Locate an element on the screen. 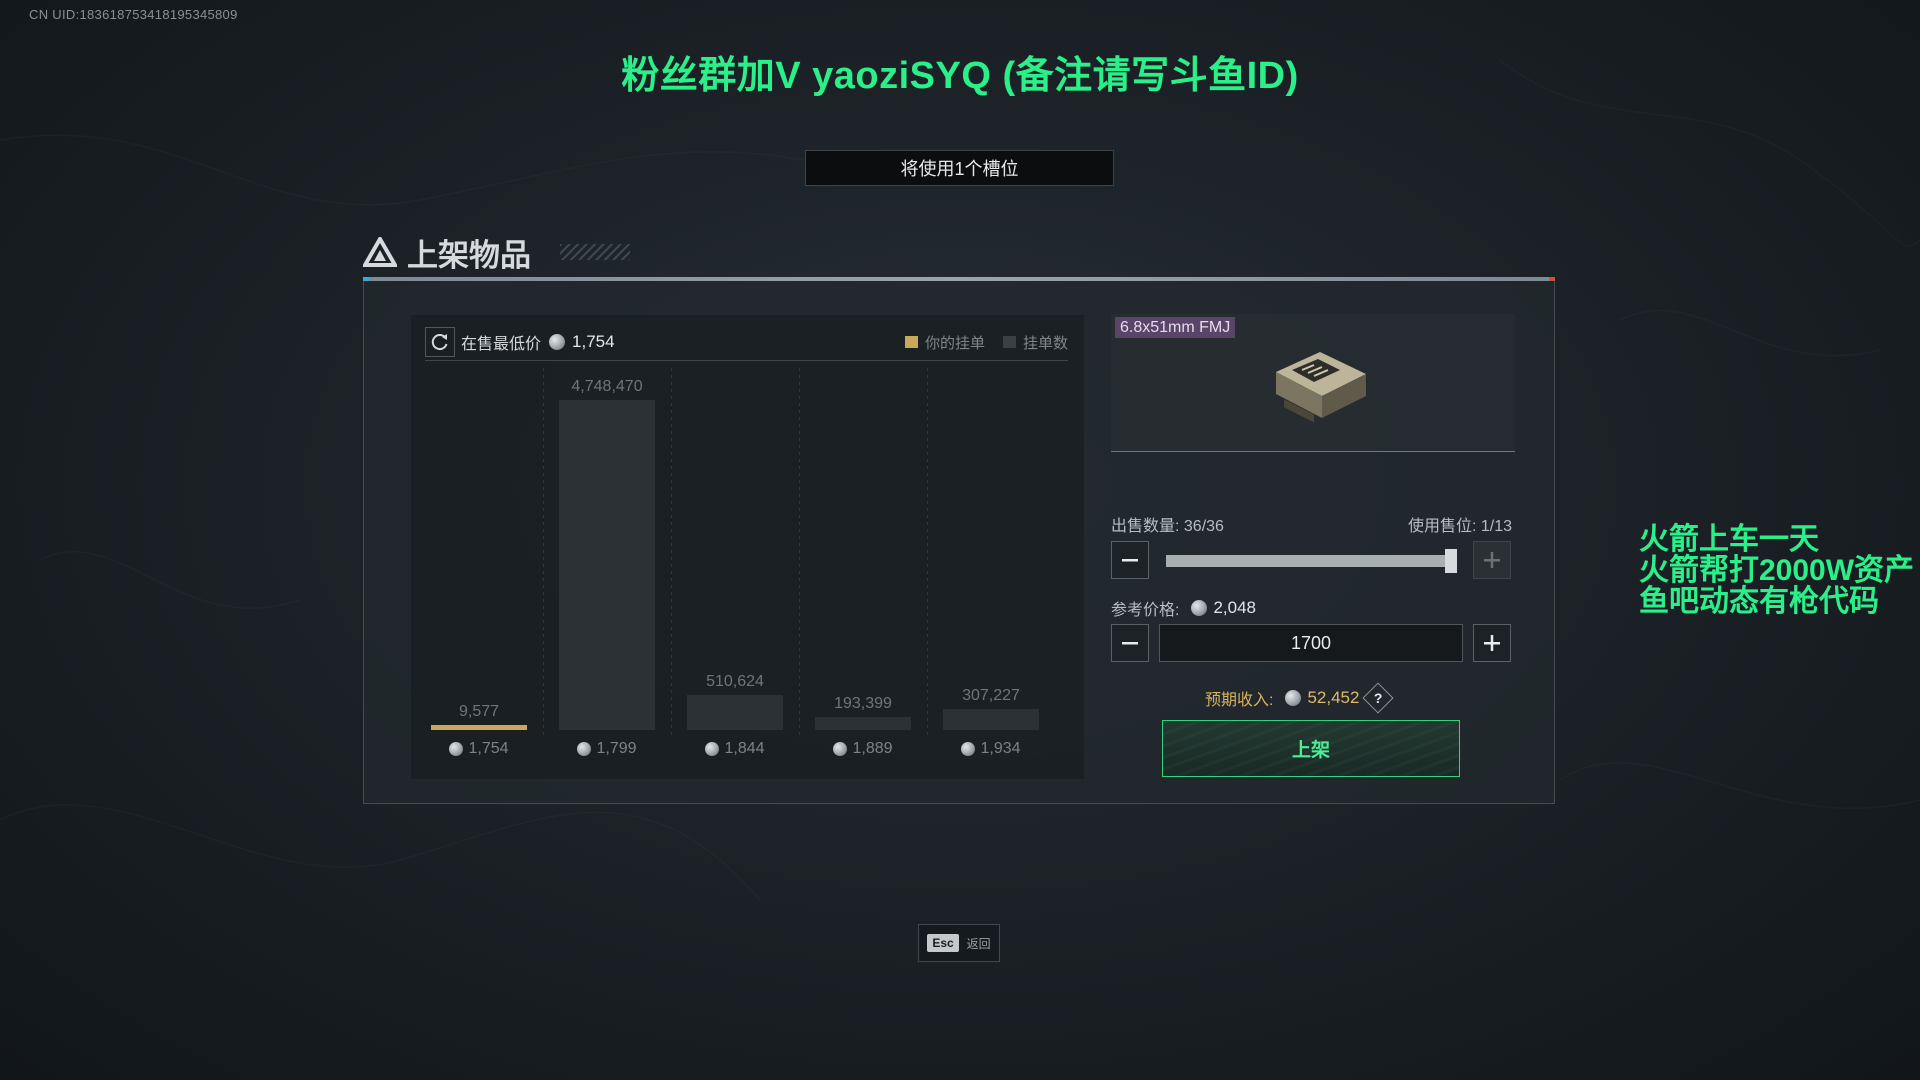 Image resolution: width=1920 pixels, height=1080 pixels. triangle-logo-icon is located at coordinates (380, 252).